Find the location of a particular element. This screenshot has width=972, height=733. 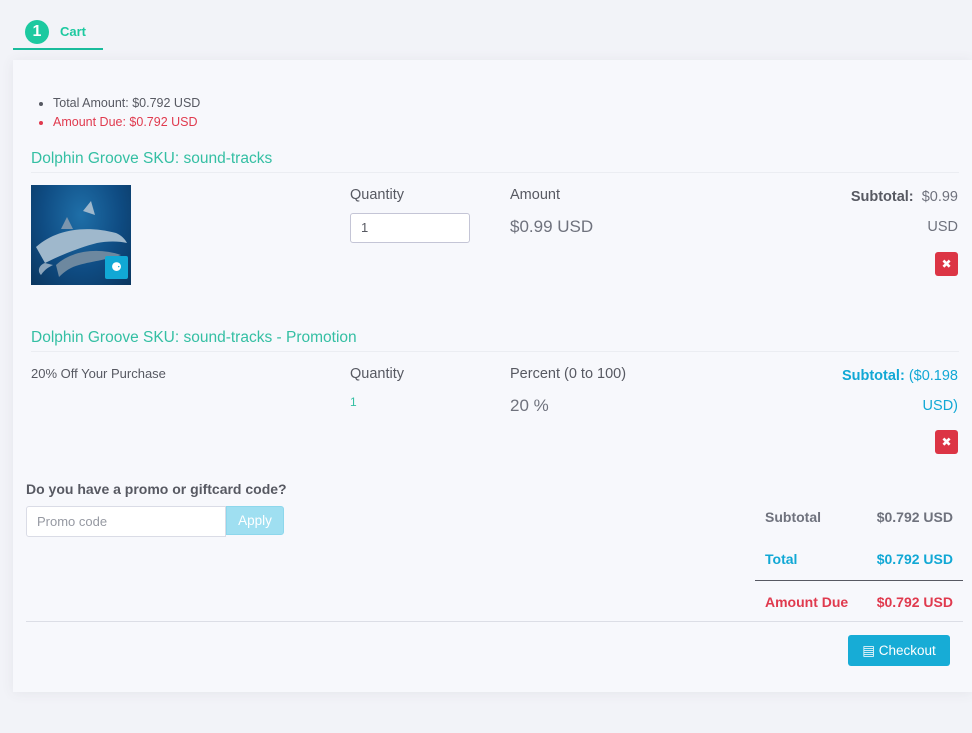

credit-card-icon: ▤ is located at coordinates (868, 650).